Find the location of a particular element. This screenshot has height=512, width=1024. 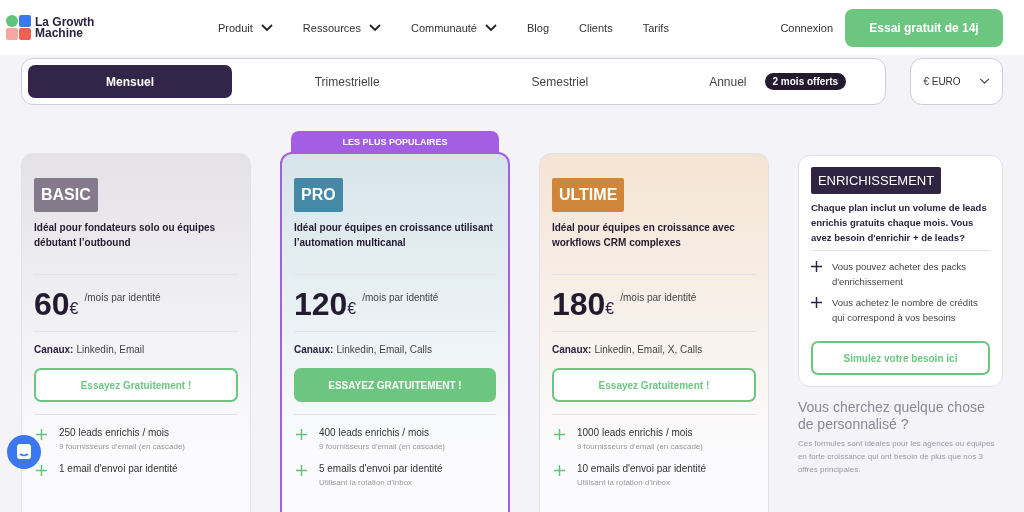

nav-item: Ressources is located at coordinates (341, 27).